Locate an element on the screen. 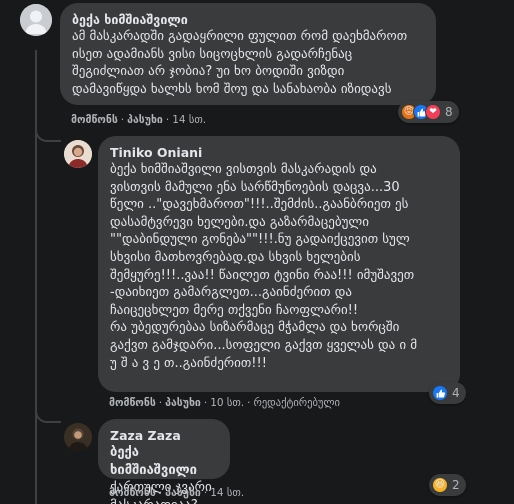  reaction-count: 4 is located at coordinates (456, 393).